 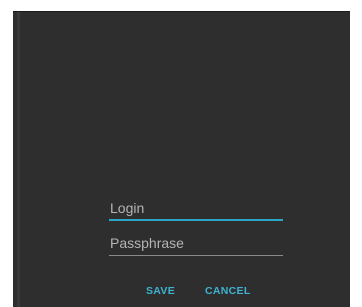 I want to click on login-underline, so click(x=196, y=220).